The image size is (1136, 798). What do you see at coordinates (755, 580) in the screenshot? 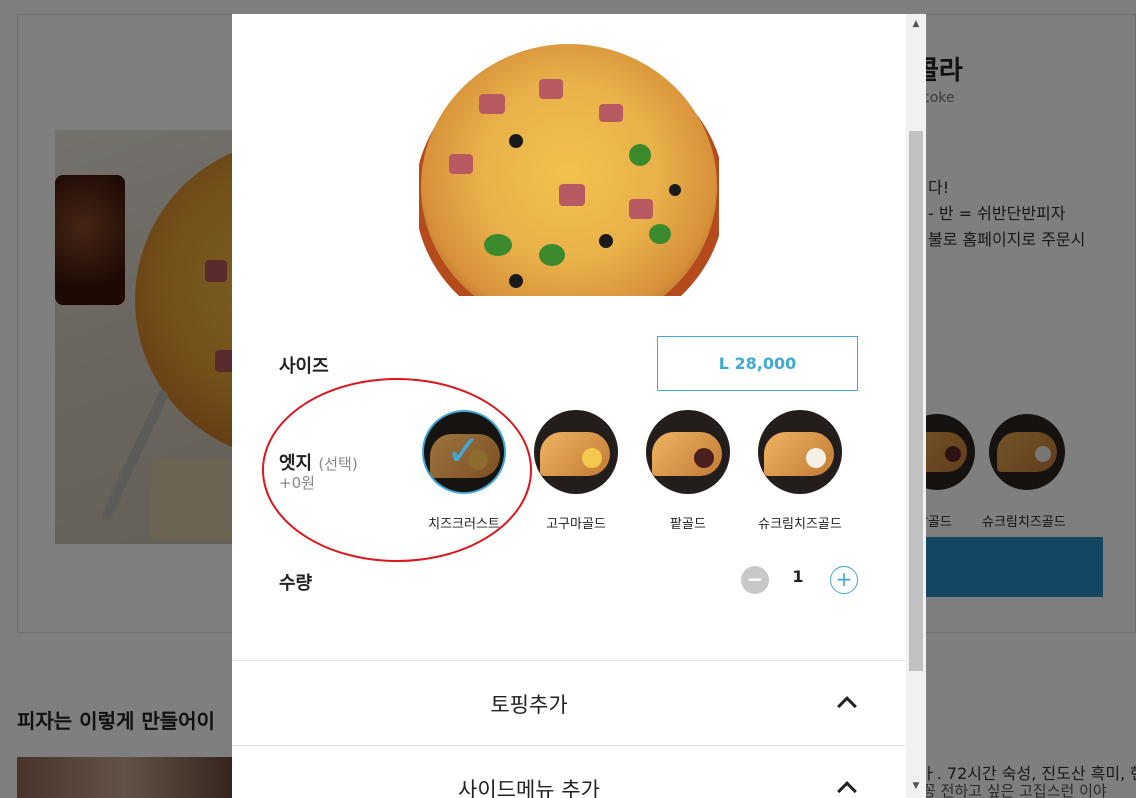
I see `quantity-minus-button: −` at bounding box center [755, 580].